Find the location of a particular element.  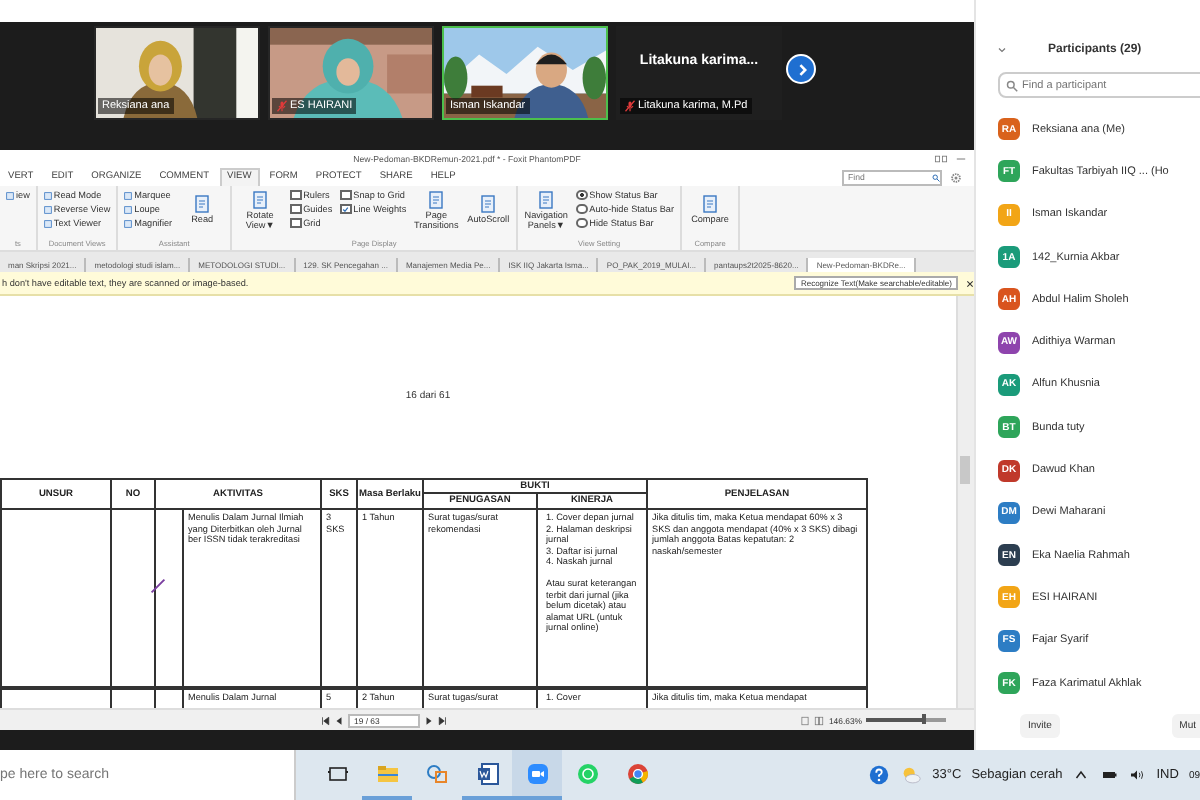

first-page-icon is located at coordinates (325, 720).